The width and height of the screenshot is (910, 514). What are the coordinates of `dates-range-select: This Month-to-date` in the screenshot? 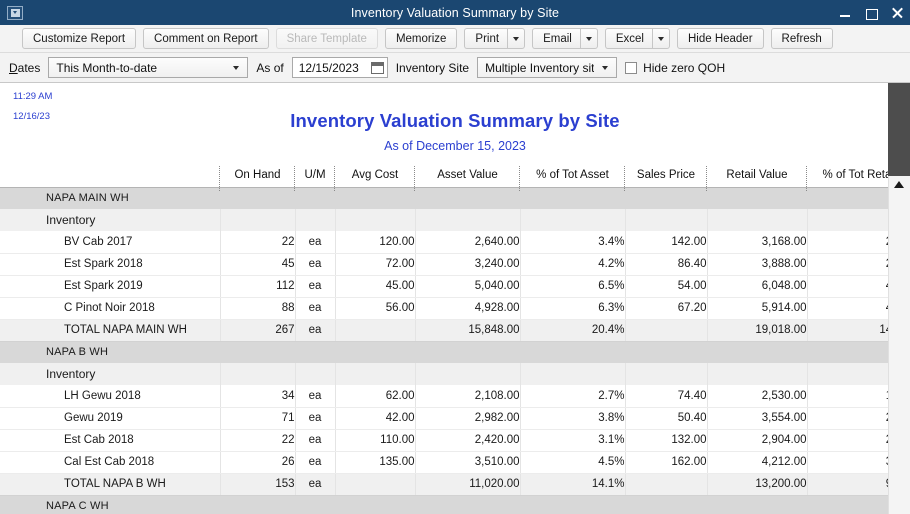 It's located at (148, 67).